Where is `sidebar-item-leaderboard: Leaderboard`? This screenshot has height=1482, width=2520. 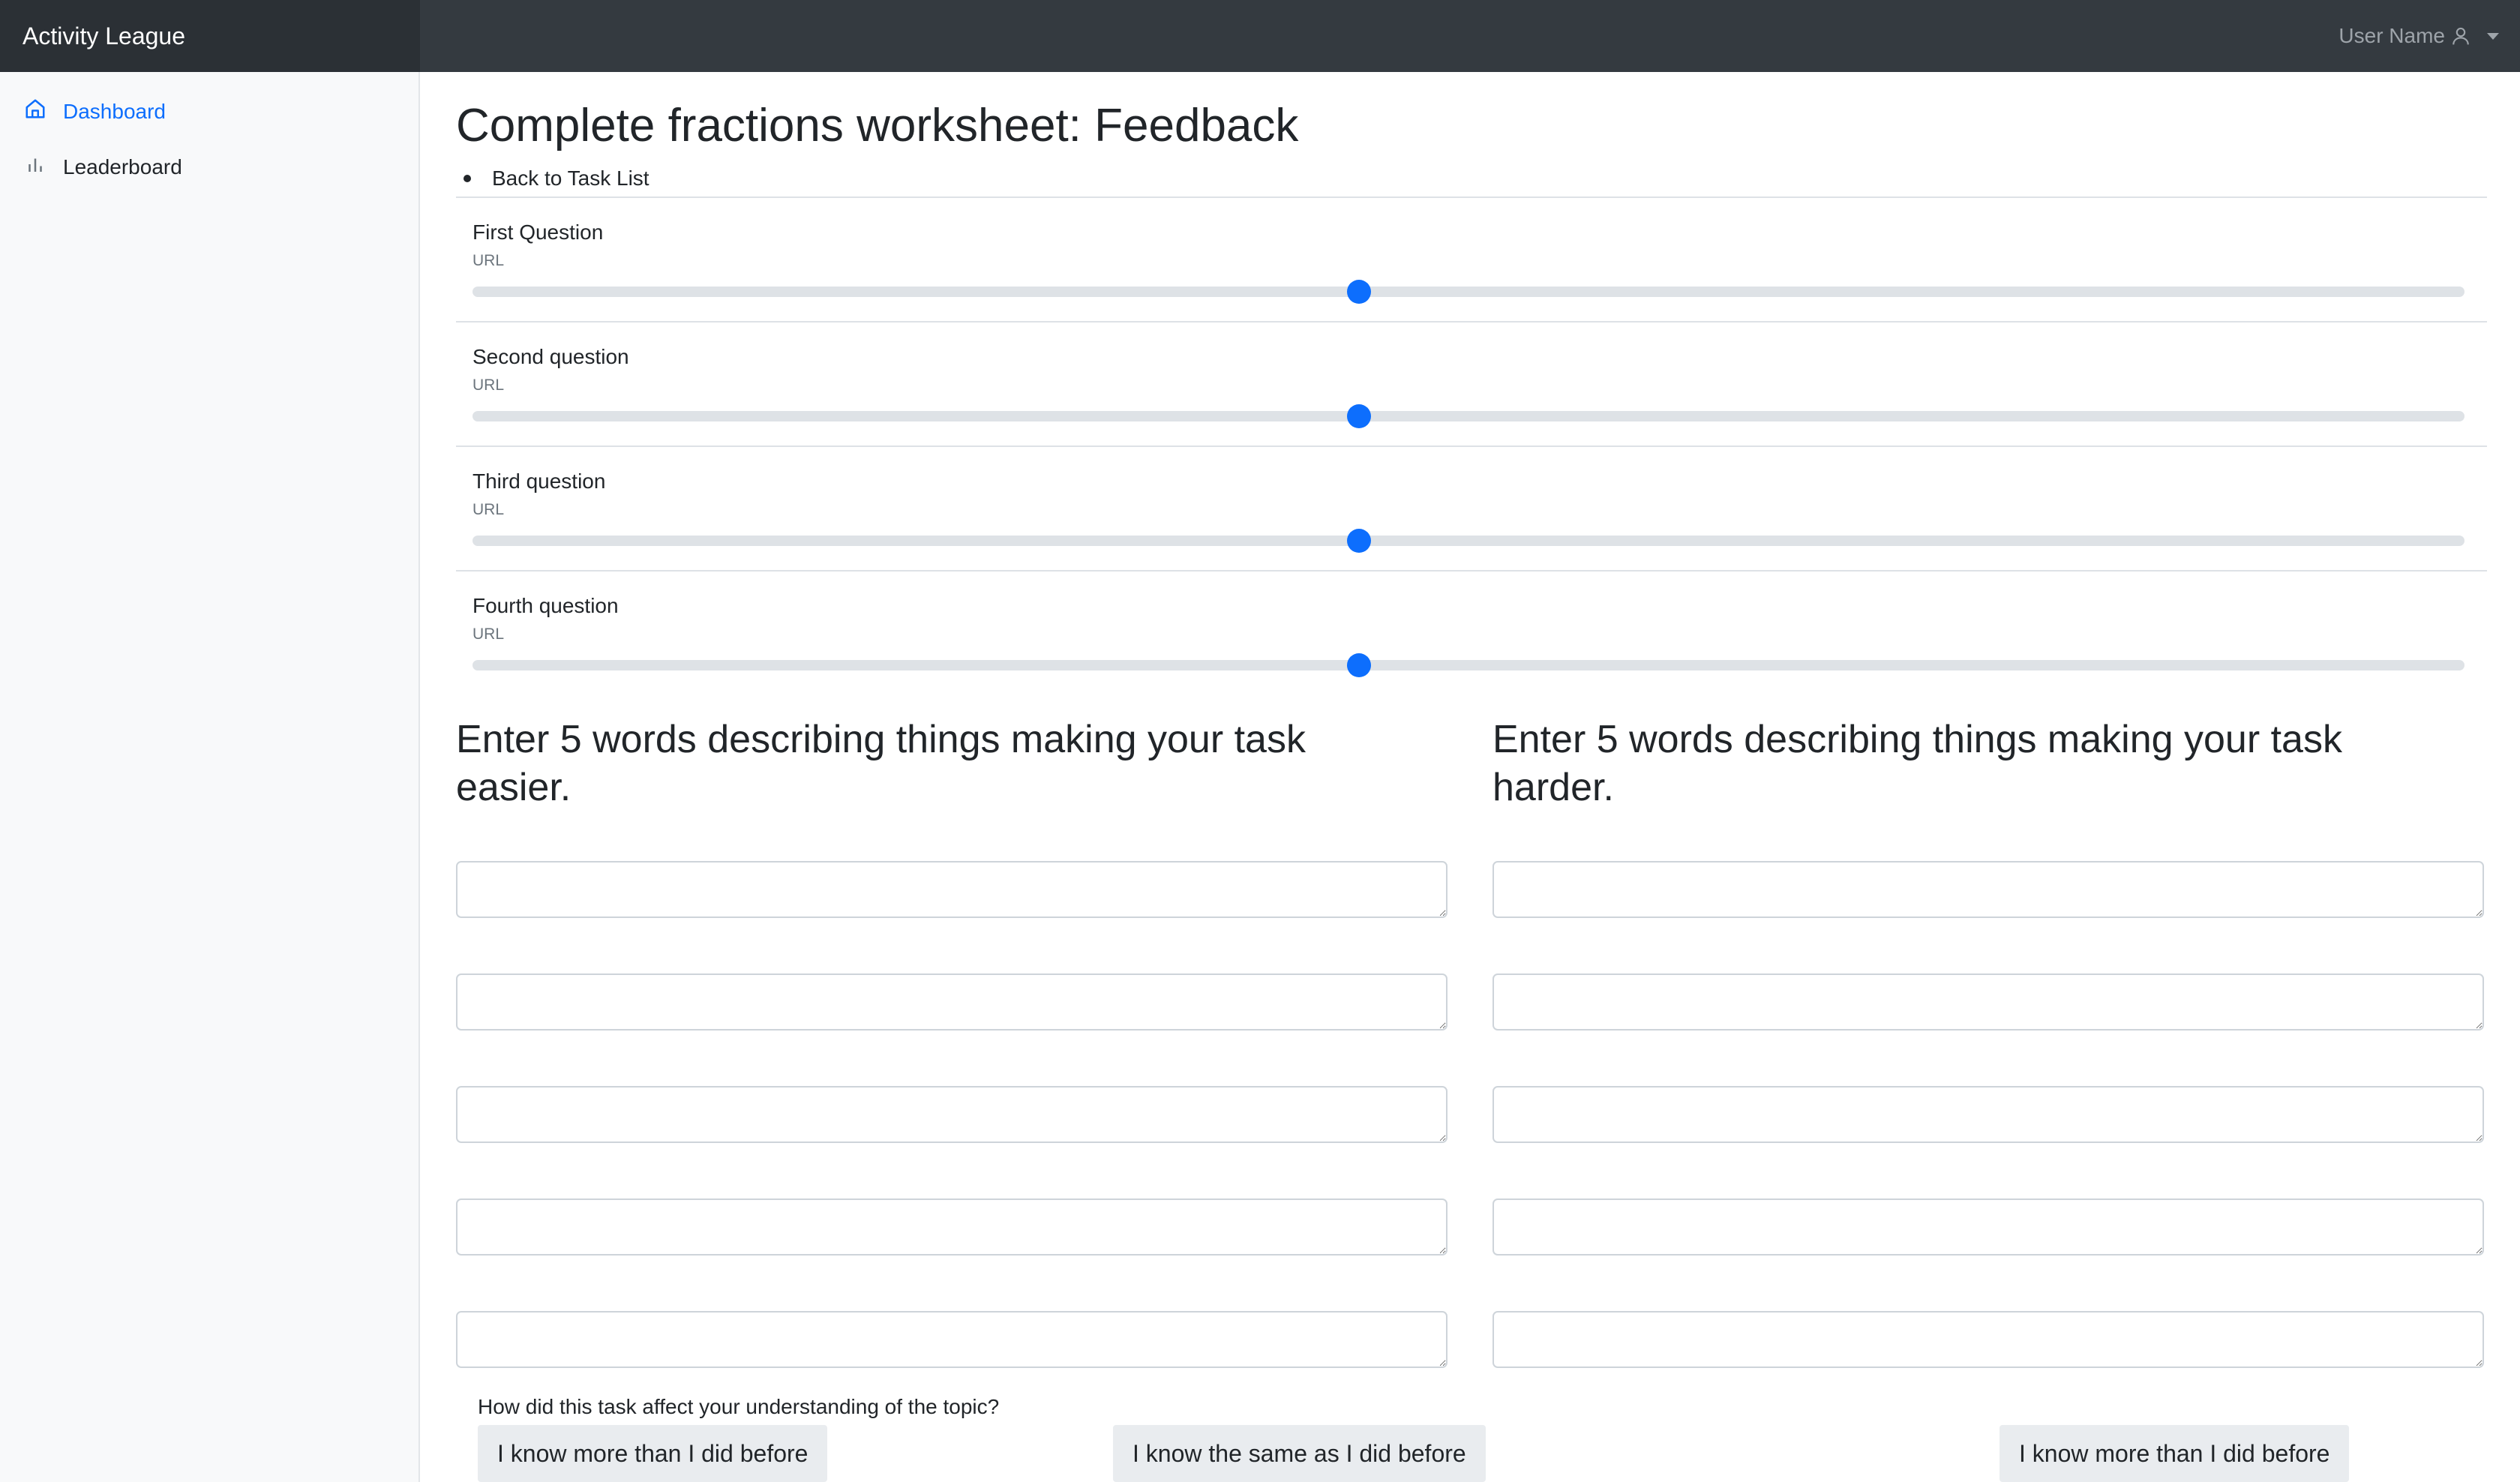 sidebar-item-leaderboard: Leaderboard is located at coordinates (103, 167).